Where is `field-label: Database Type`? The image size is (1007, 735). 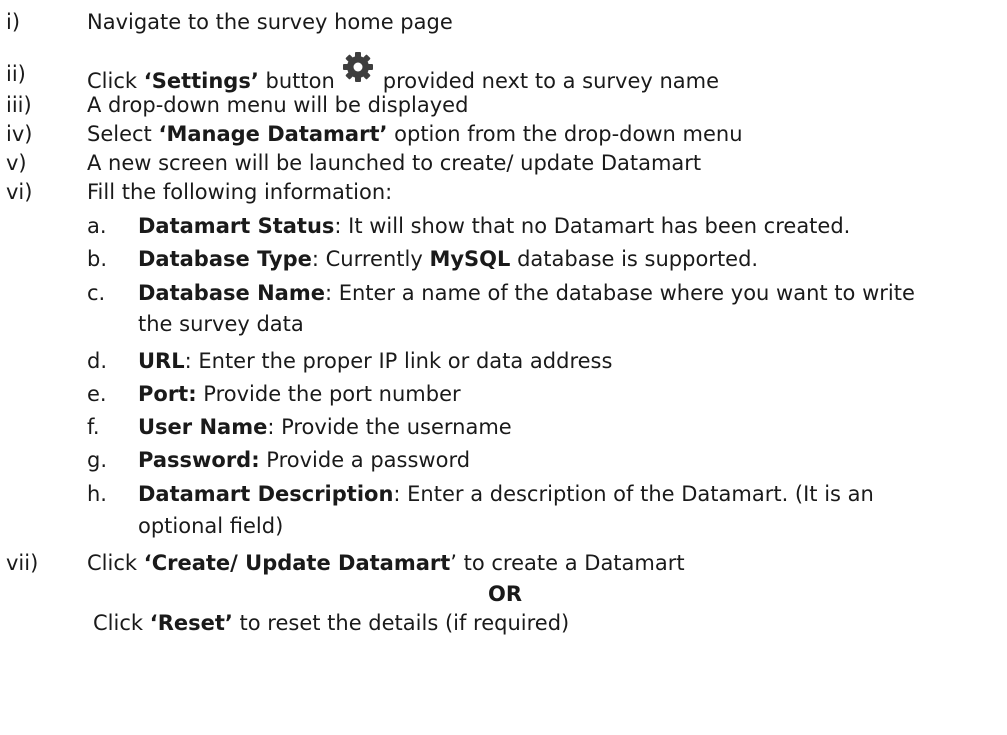 field-label: Database Type is located at coordinates (225, 259).